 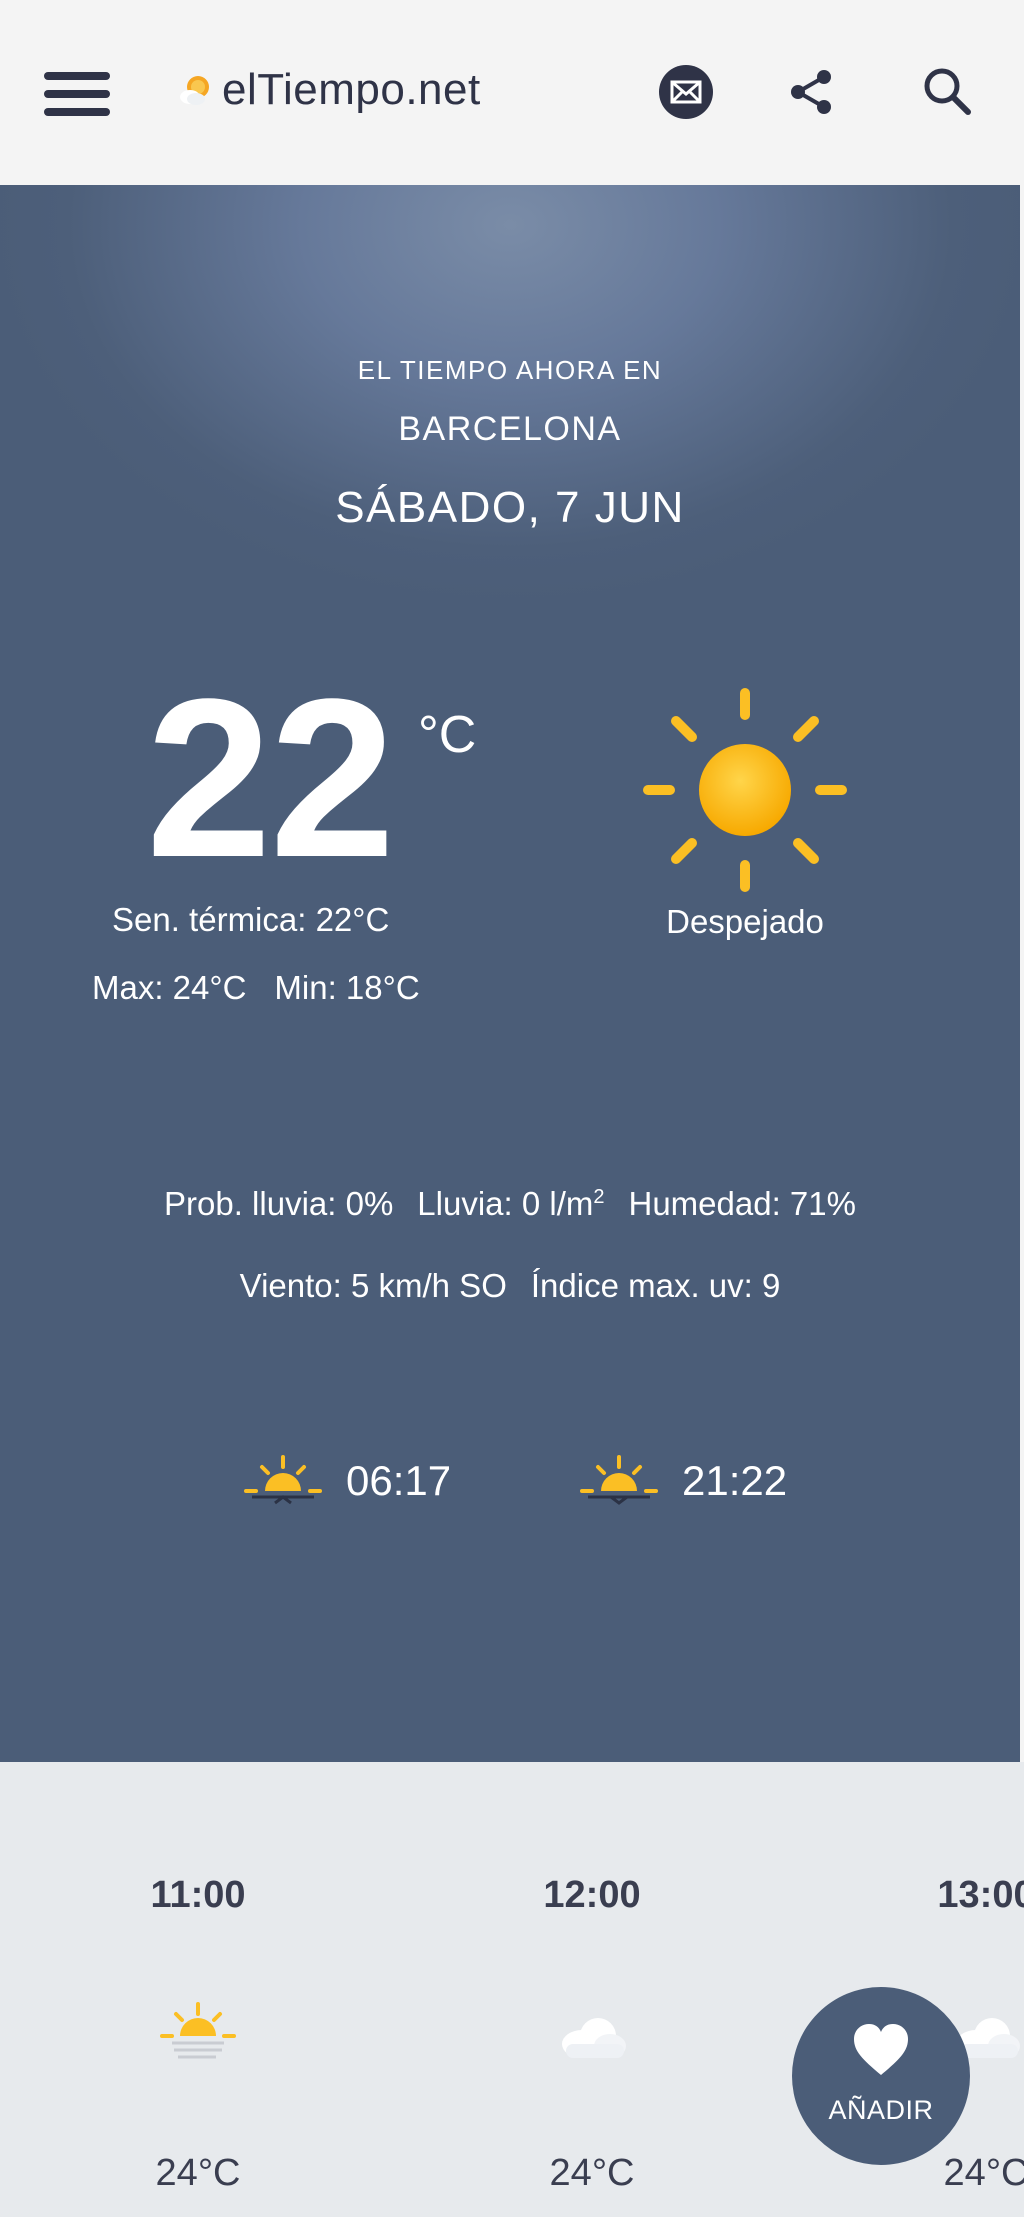 I want to click on top-bar: elTiempo.net, so click(x=512, y=92).